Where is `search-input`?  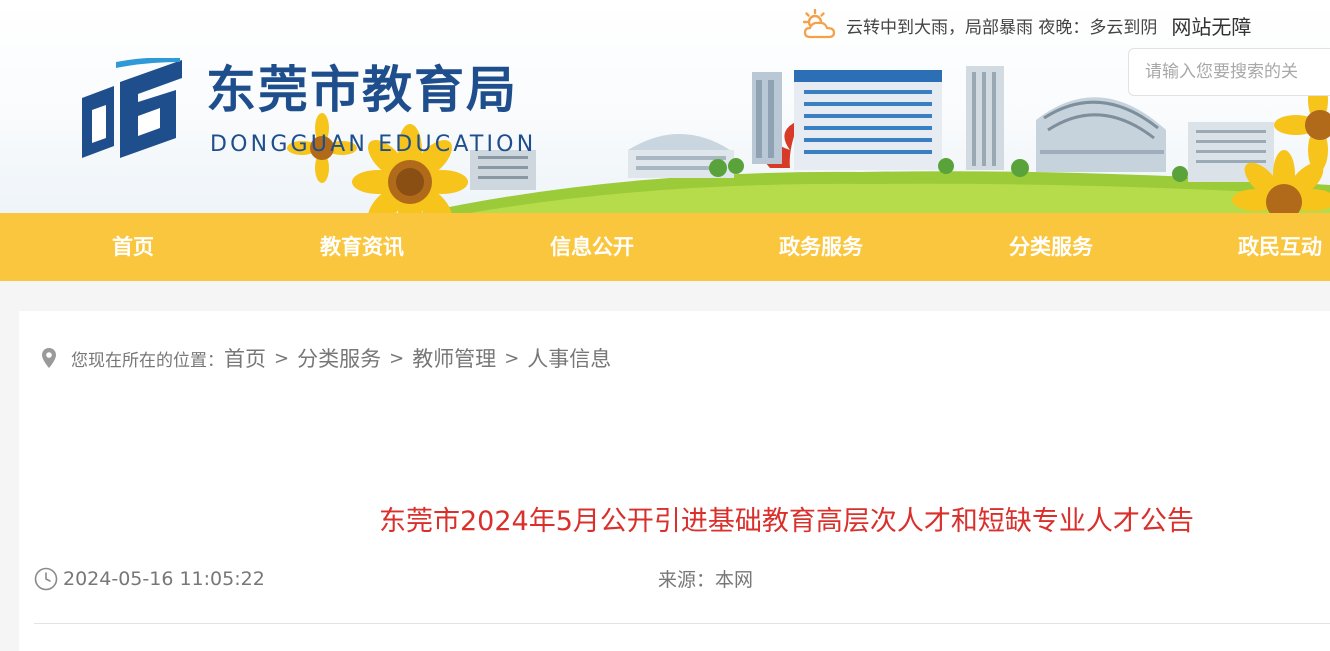 search-input is located at coordinates (1229, 72).